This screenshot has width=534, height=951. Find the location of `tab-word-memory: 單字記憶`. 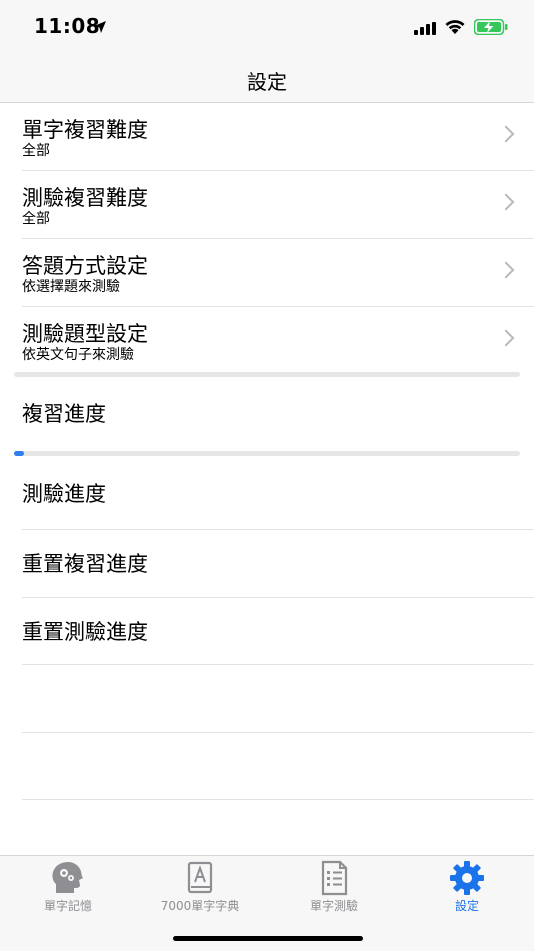

tab-word-memory: 單字記憶 is located at coordinates (68, 887).